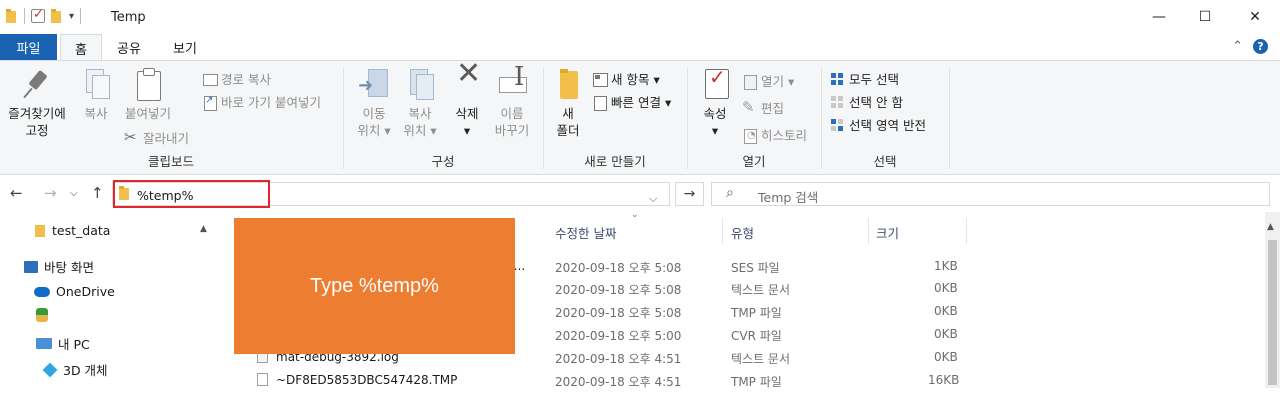 The image size is (1280, 403). I want to click on copy-label: 복사, so click(96, 113).